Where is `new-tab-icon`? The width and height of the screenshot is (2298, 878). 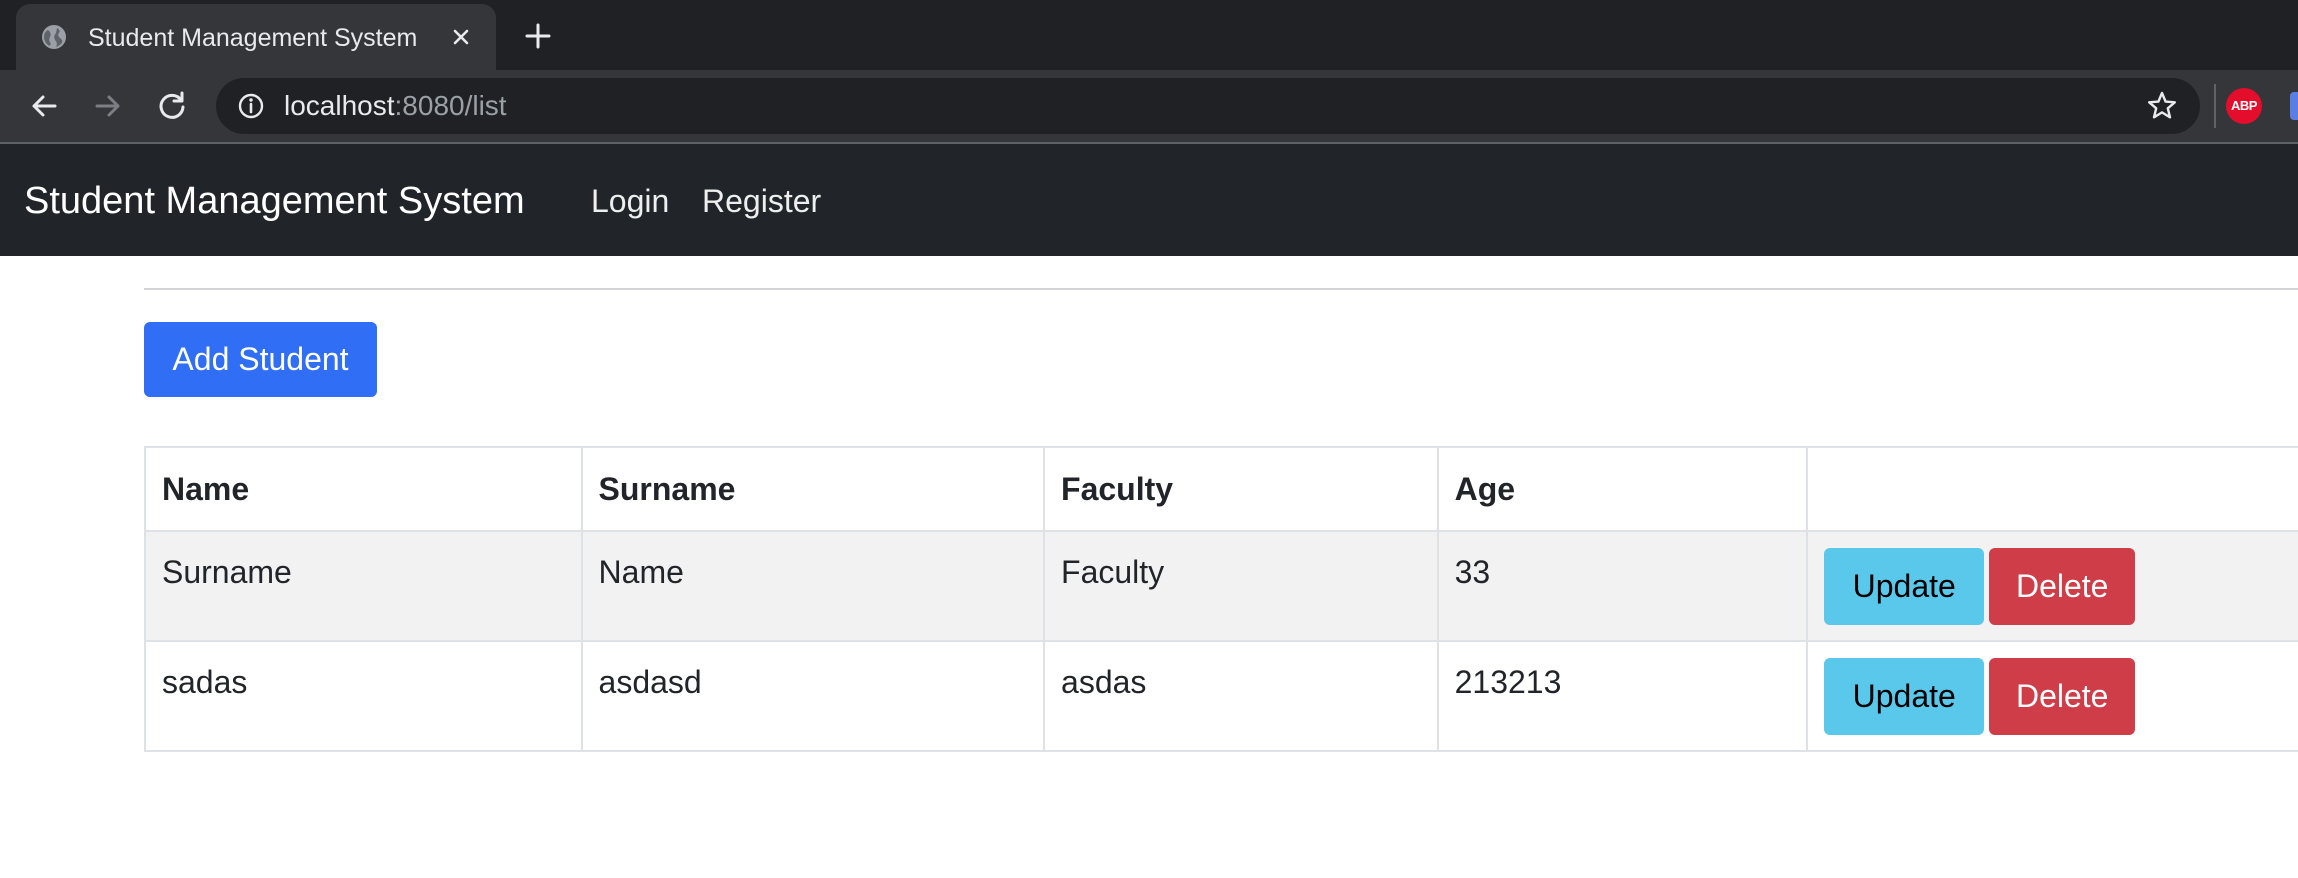
new-tab-icon is located at coordinates (538, 36).